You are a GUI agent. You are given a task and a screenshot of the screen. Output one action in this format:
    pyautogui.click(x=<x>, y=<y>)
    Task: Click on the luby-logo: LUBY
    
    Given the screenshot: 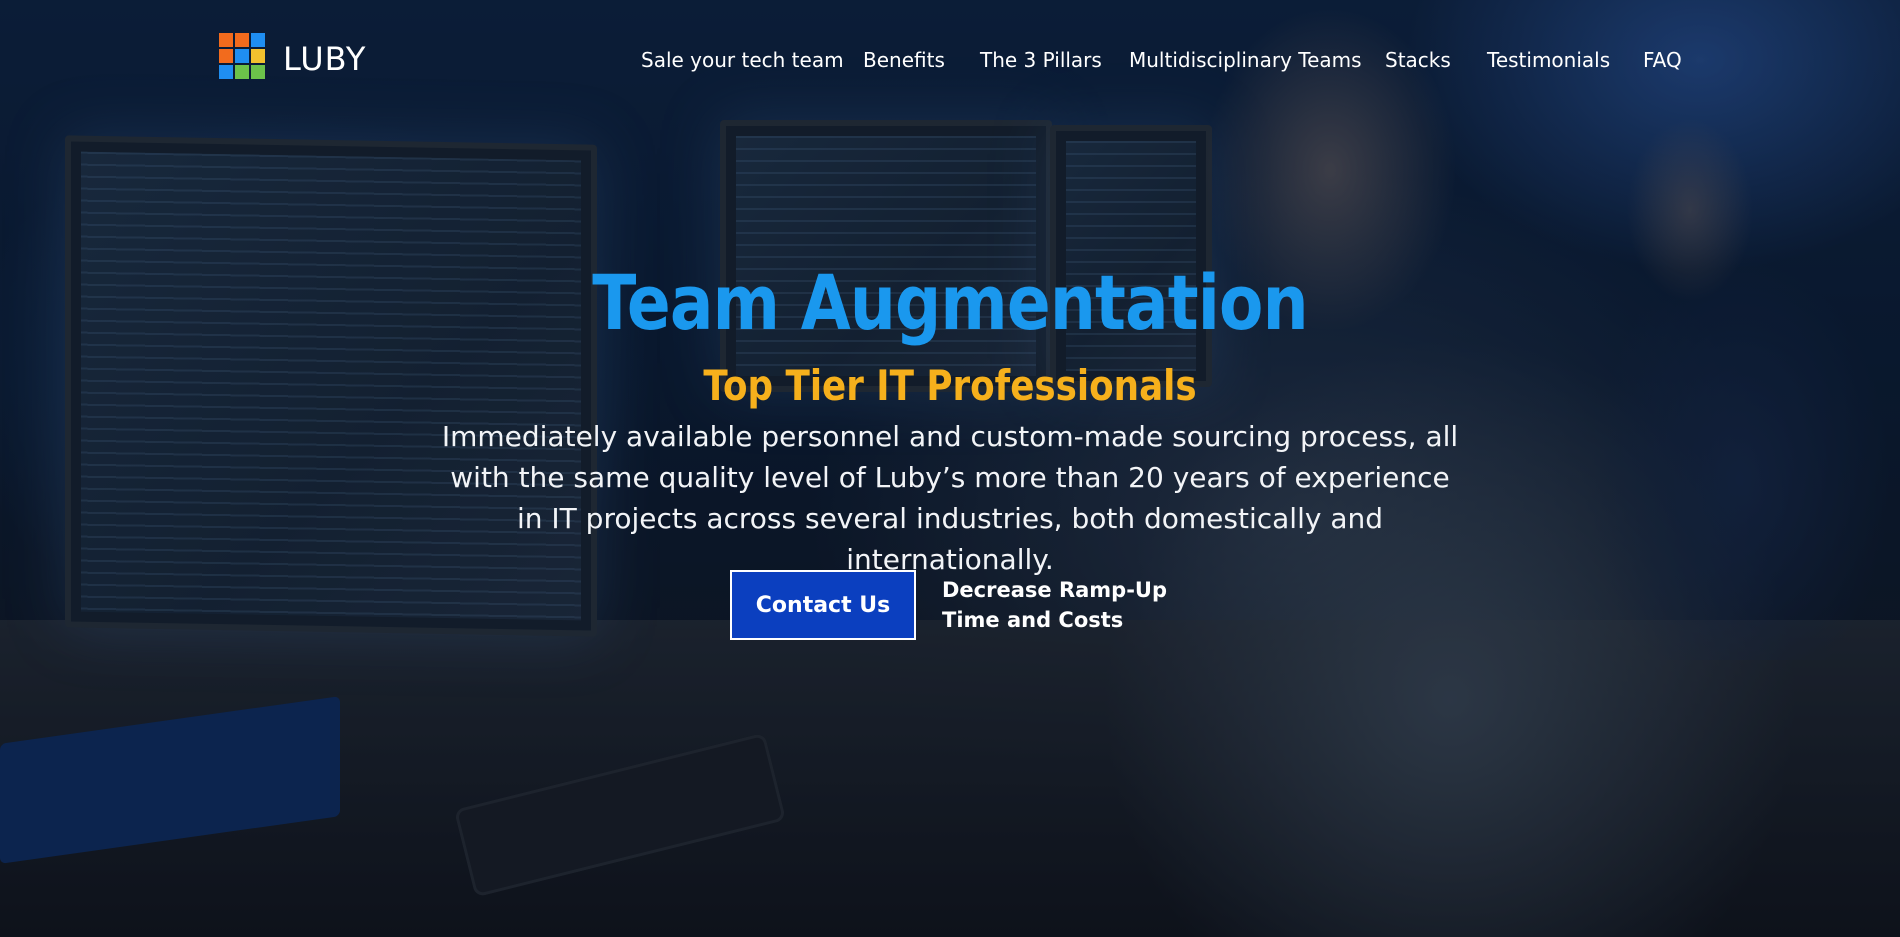 What is the action you would take?
    pyautogui.click(x=292, y=59)
    